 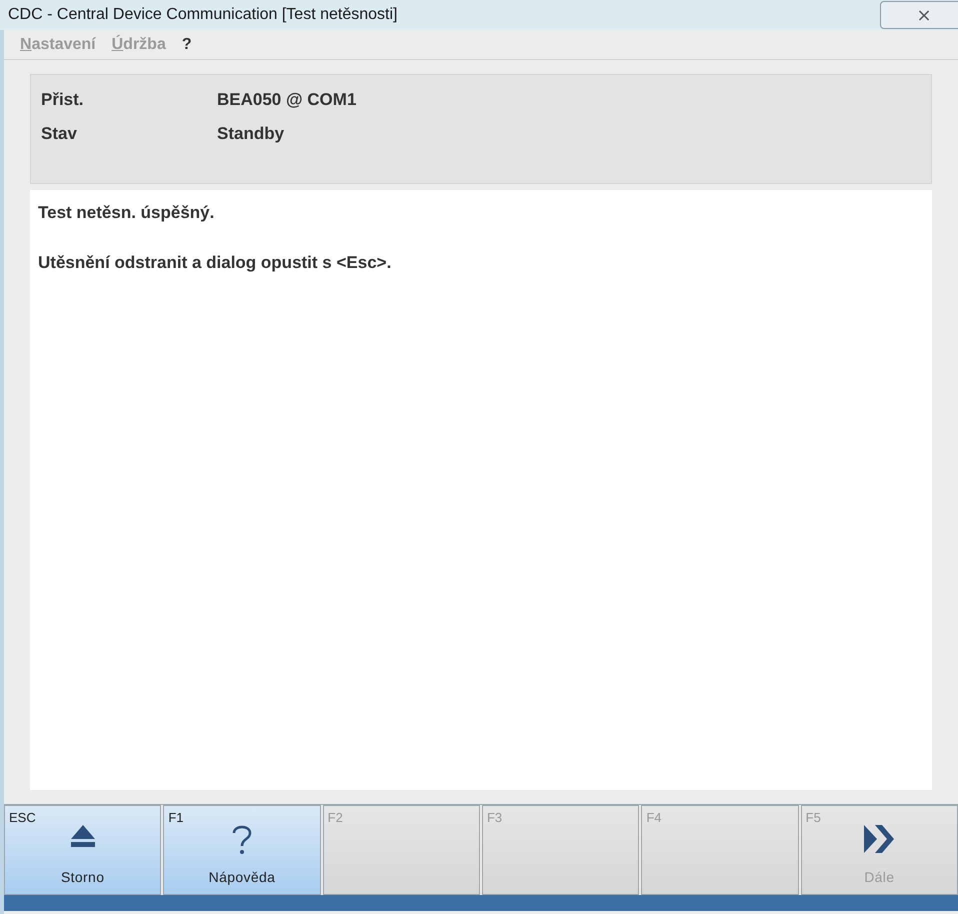 I want to click on info-label: Přist., so click(x=63, y=100).